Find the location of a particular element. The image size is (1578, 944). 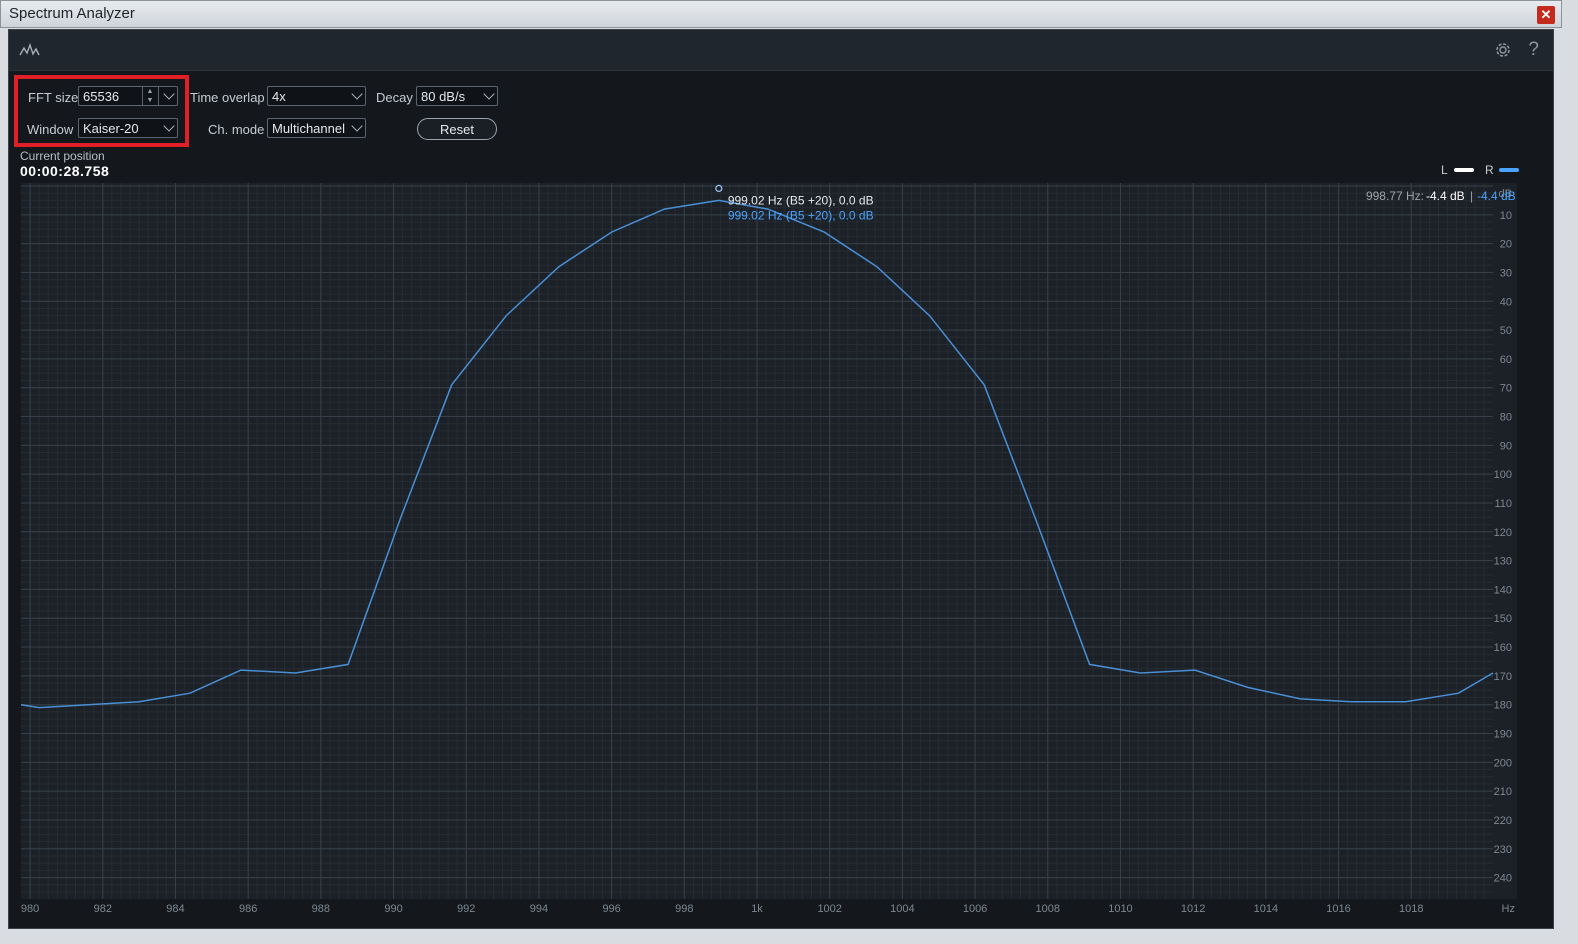

y-tick-label: 200 is located at coordinates (1503, 763).